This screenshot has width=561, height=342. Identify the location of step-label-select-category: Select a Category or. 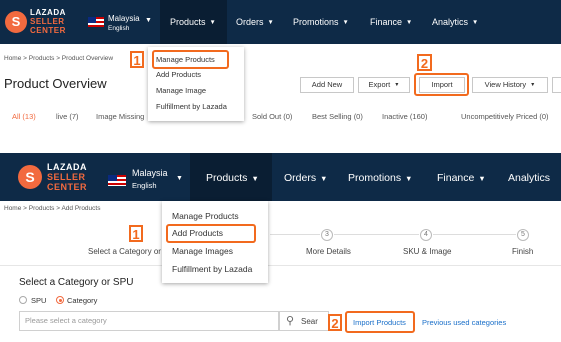
(124, 251).